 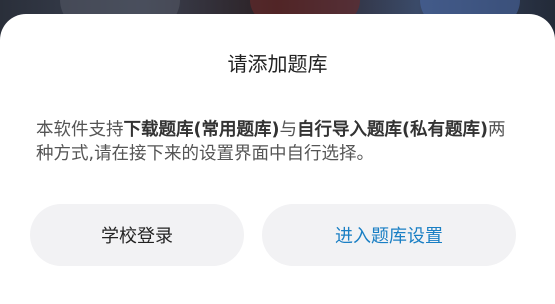 I want to click on message-text: 与, so click(x=288, y=130).